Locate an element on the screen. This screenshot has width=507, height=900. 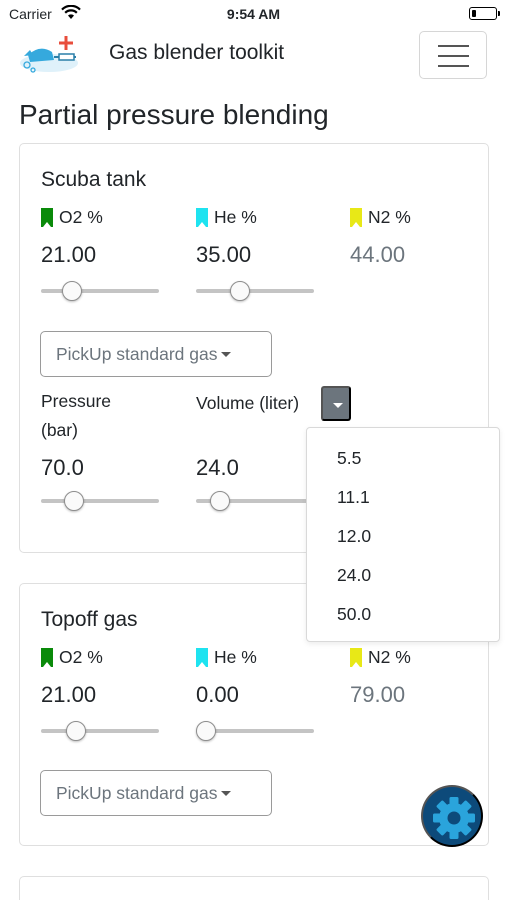
hamburger-menu-icon is located at coordinates (453, 46).